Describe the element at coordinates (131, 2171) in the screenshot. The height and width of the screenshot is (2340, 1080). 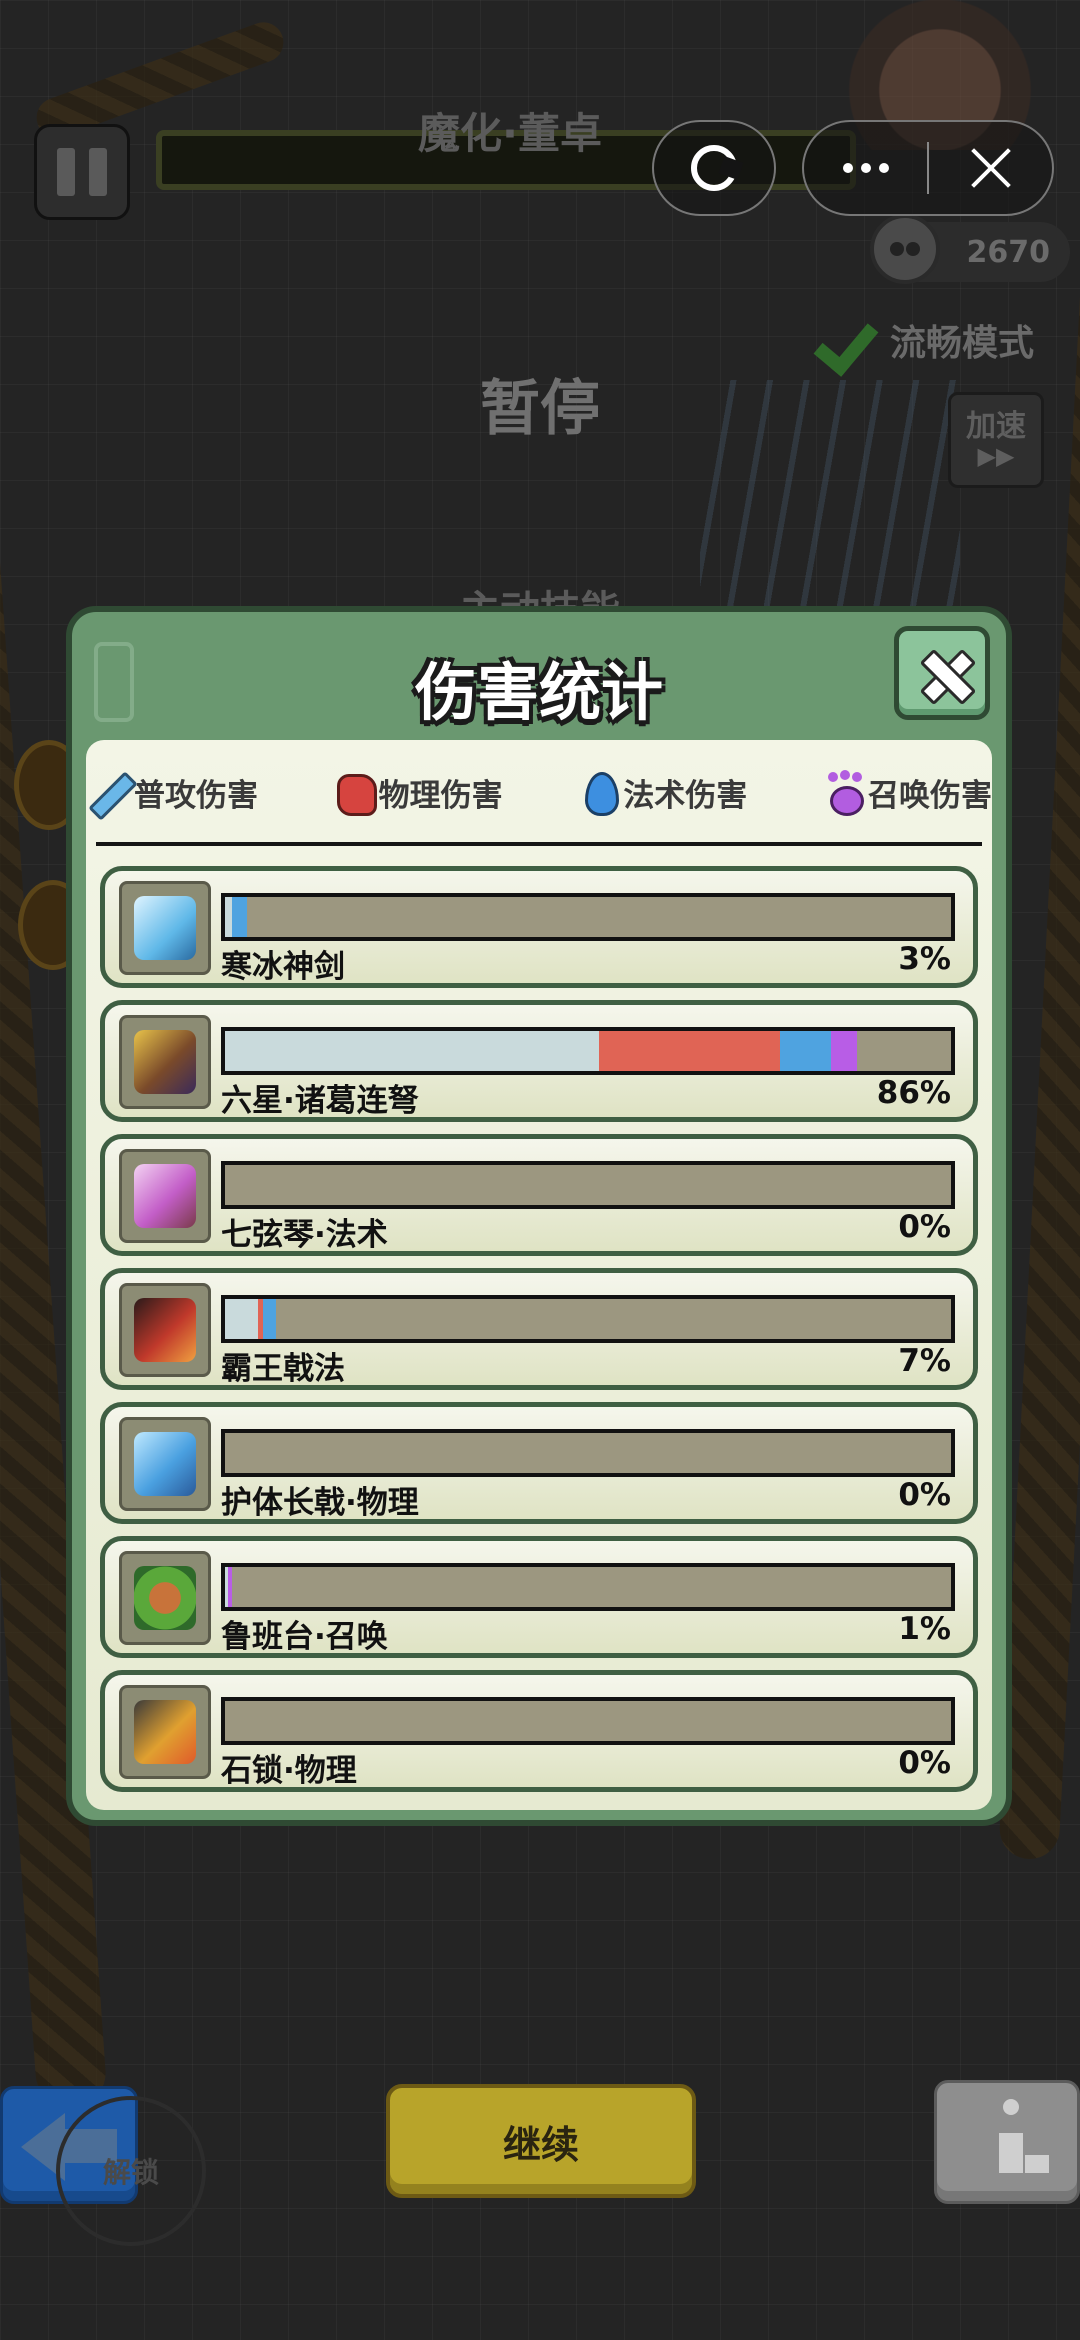
I see `unlock-hint: 解锁` at that location.